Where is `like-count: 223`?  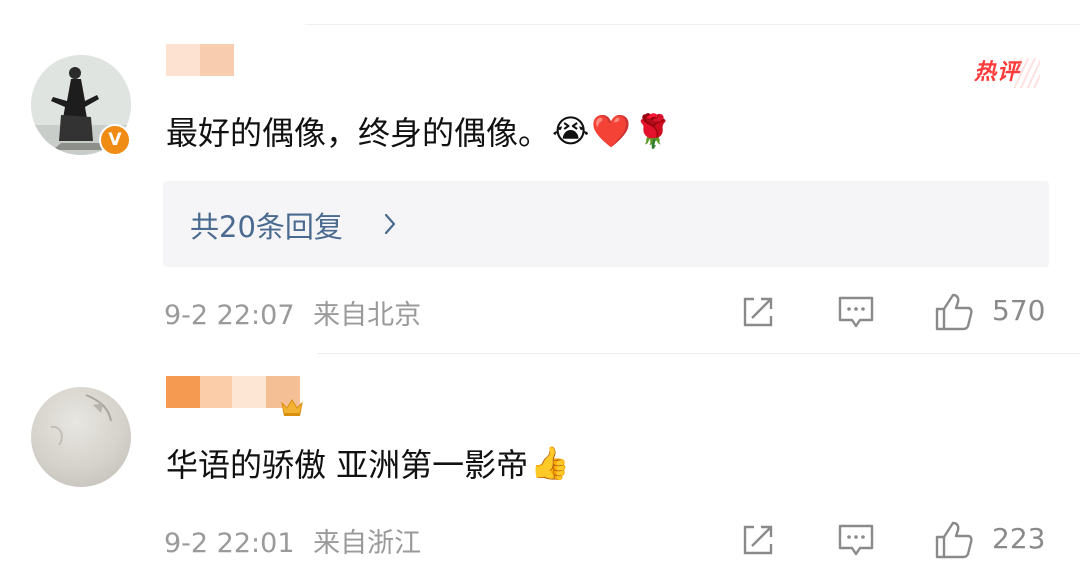 like-count: 223 is located at coordinates (1019, 538).